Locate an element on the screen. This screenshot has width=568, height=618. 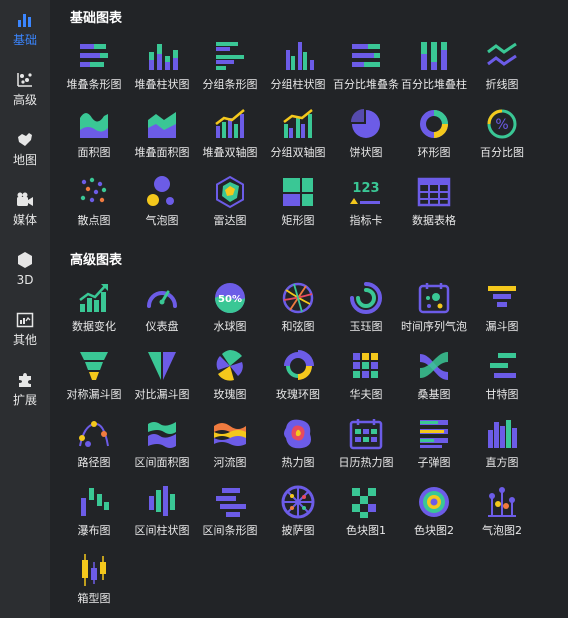
camera-icon is located at coordinates (25, 200).